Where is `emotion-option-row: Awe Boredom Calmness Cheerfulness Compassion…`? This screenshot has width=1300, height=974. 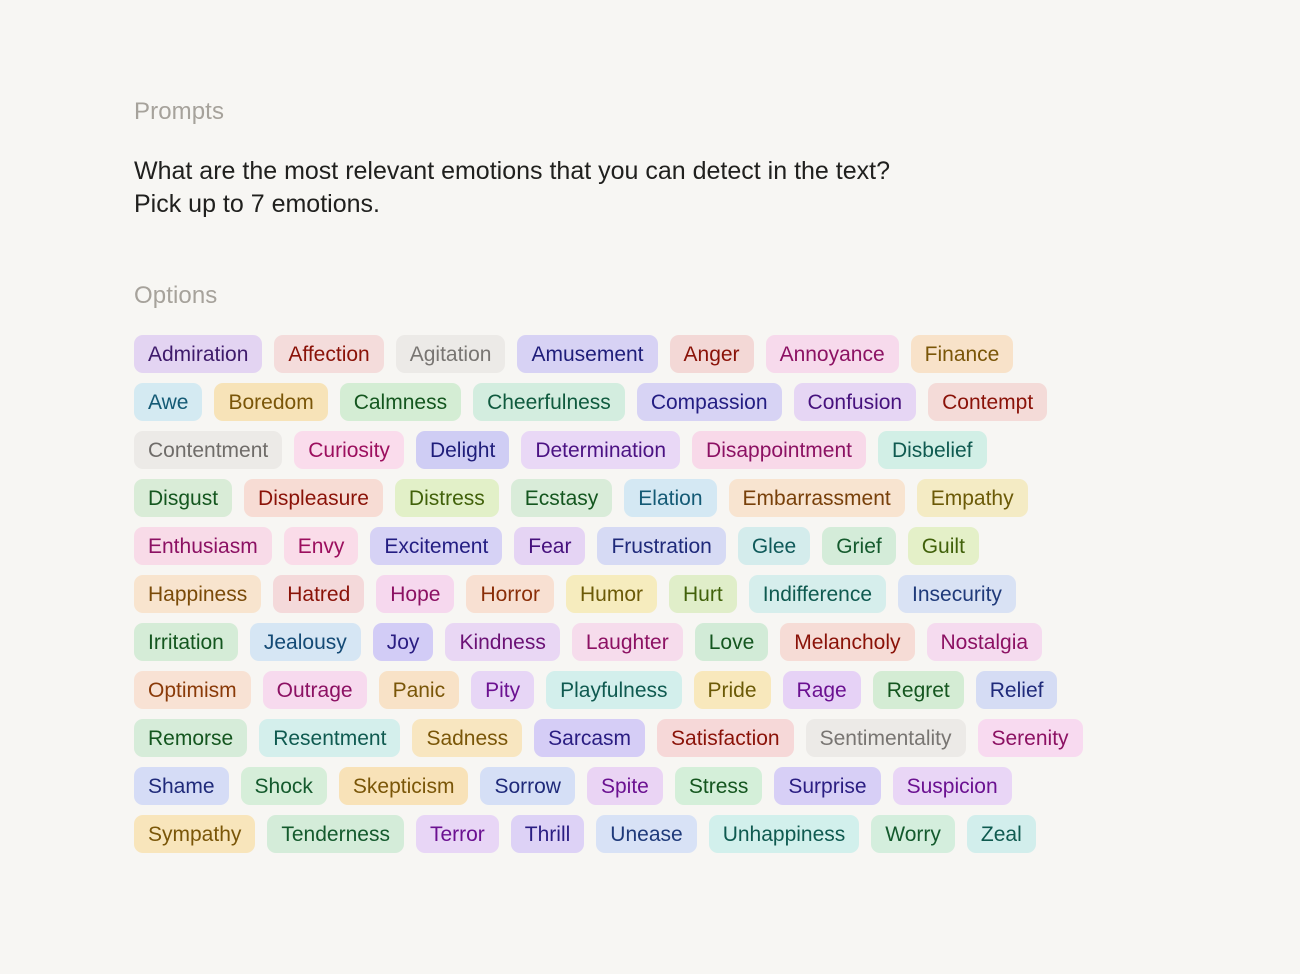 emotion-option-row: Awe Boredom Calmness Cheerfulness Compassion… is located at coordinates (654, 402).